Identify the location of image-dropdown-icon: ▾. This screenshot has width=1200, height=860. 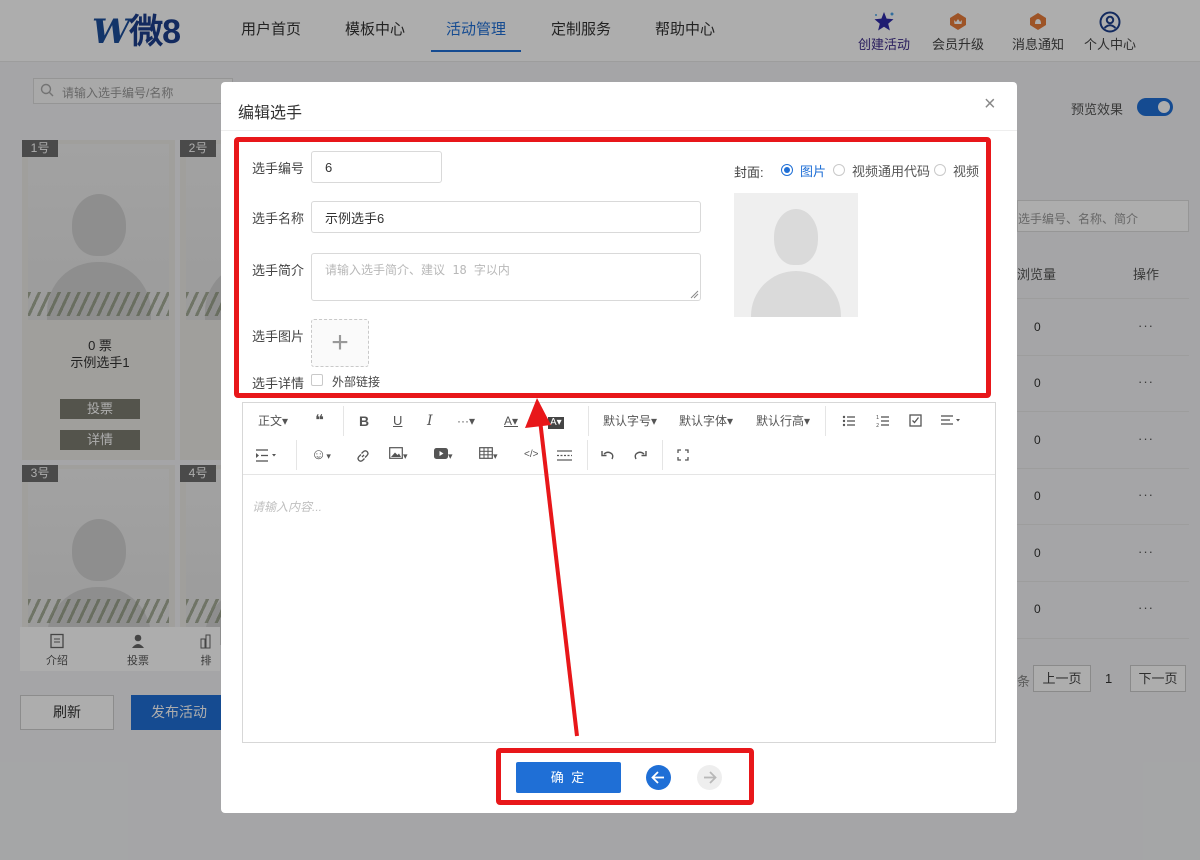
(398, 455).